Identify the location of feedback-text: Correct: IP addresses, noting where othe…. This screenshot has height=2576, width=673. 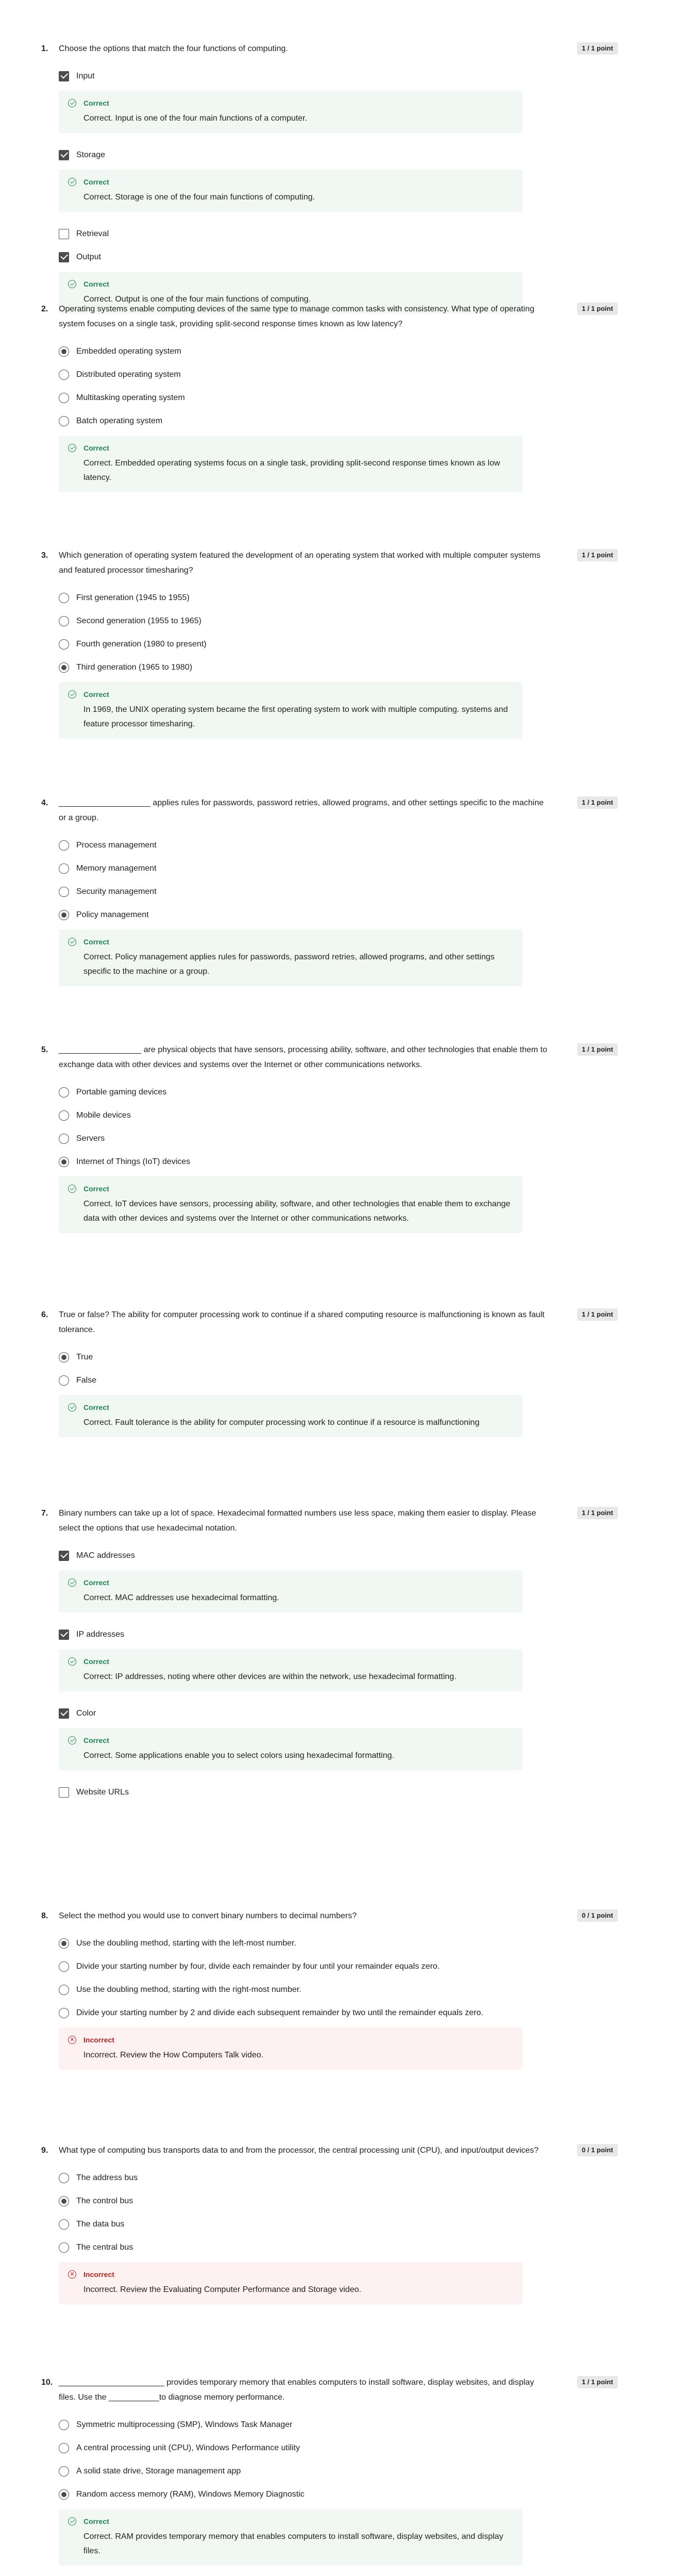
(270, 1677).